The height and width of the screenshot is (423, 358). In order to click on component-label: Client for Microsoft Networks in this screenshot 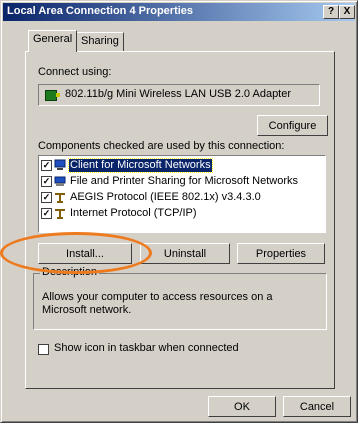, I will do `click(140, 165)`.